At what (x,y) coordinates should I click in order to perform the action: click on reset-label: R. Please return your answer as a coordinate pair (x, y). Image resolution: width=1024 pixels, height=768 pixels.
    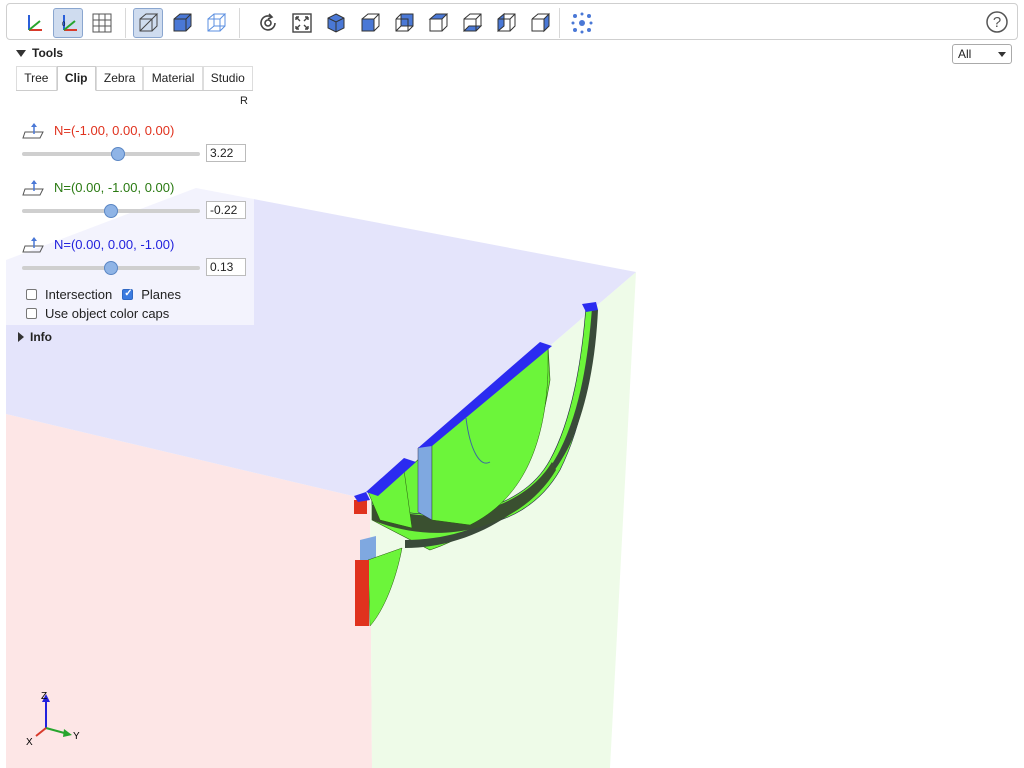
    Looking at the image, I should click on (244, 101).